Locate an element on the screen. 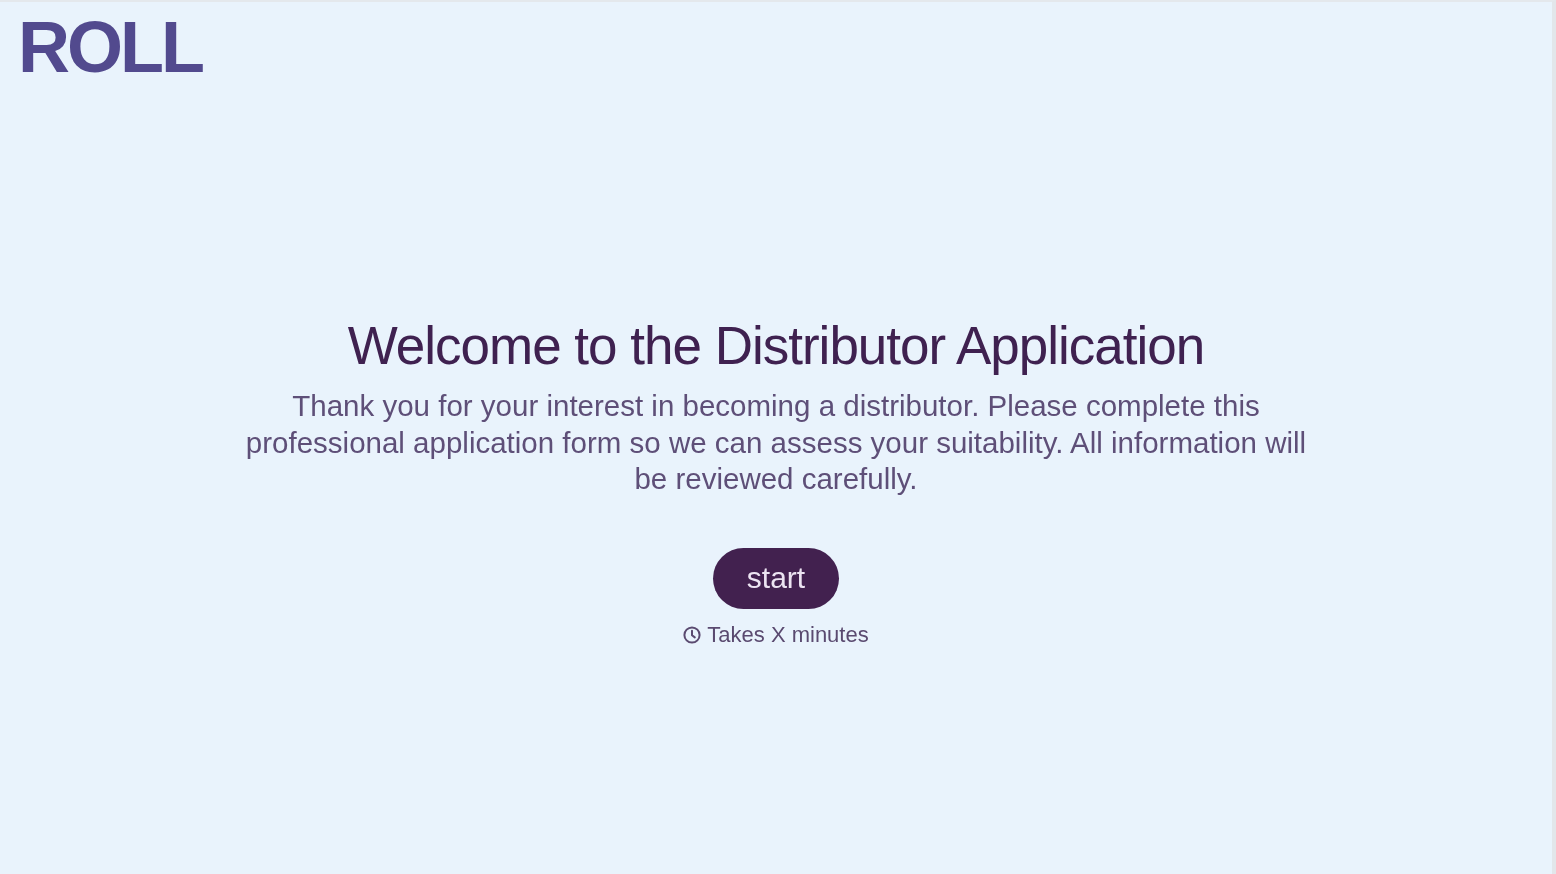 Image resolution: width=1556 pixels, height=874 pixels. clock-icon is located at coordinates (692, 634).